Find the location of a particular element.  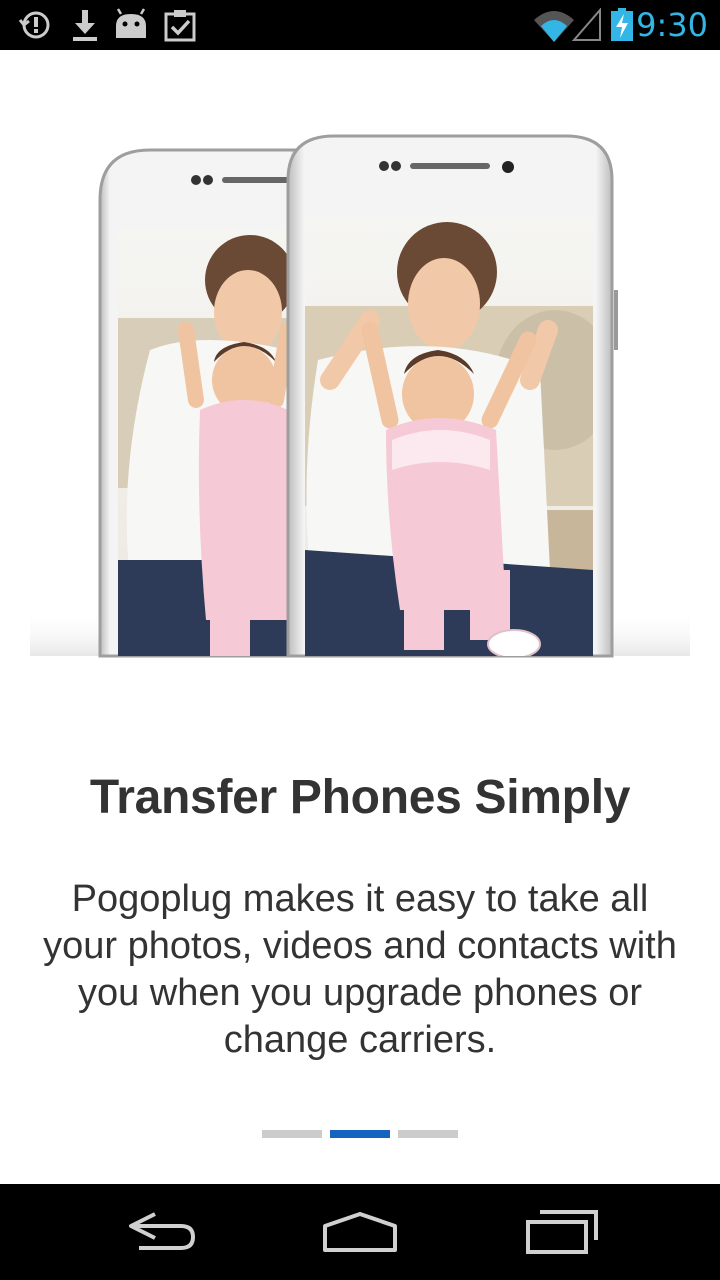

clipboard-check-icon is located at coordinates (180, 27).